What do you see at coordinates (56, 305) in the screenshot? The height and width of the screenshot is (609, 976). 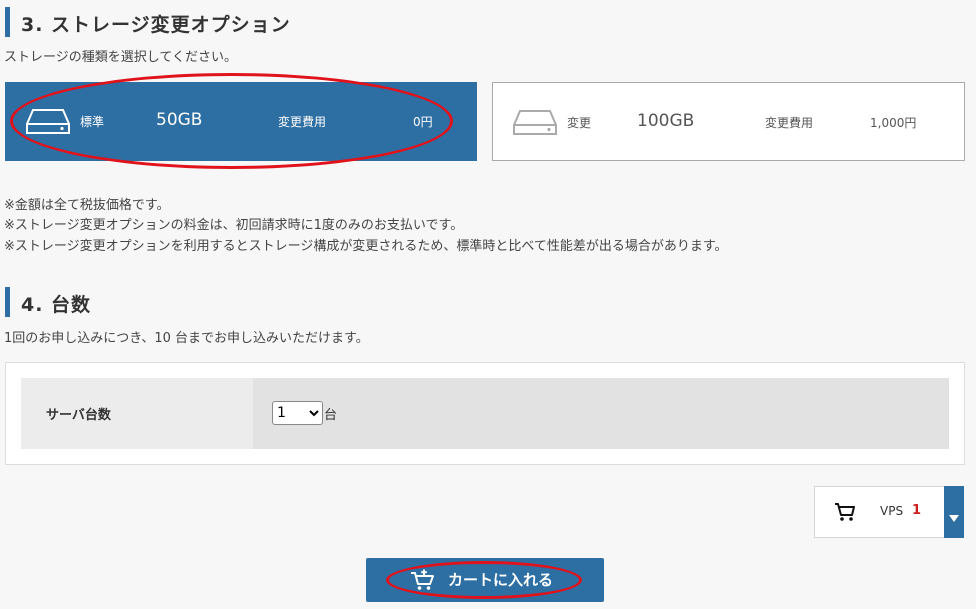 I see `section-4-title: 4. 台数` at bounding box center [56, 305].